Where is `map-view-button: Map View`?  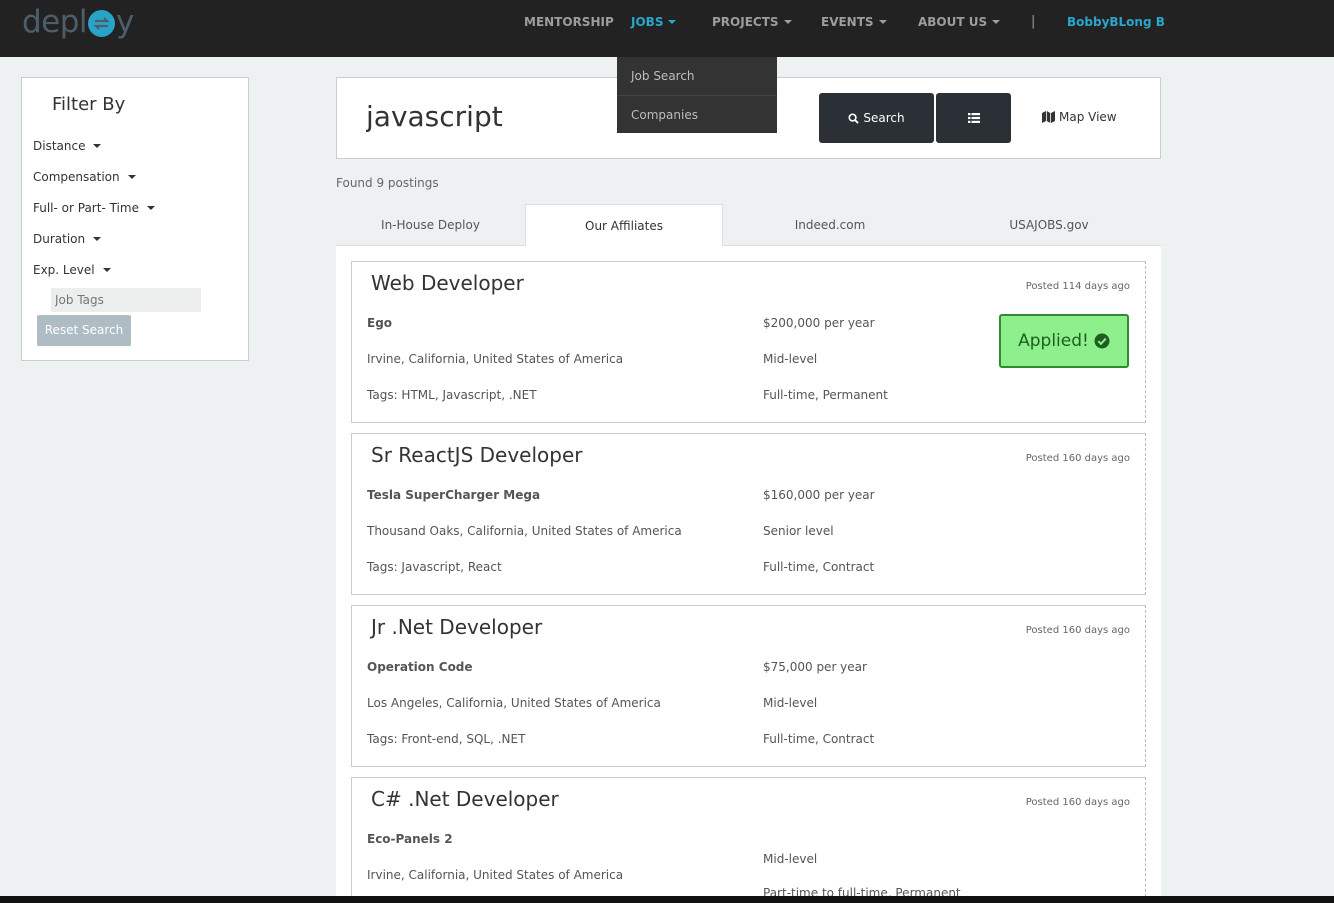
map-view-button: Map View is located at coordinates (1079, 117).